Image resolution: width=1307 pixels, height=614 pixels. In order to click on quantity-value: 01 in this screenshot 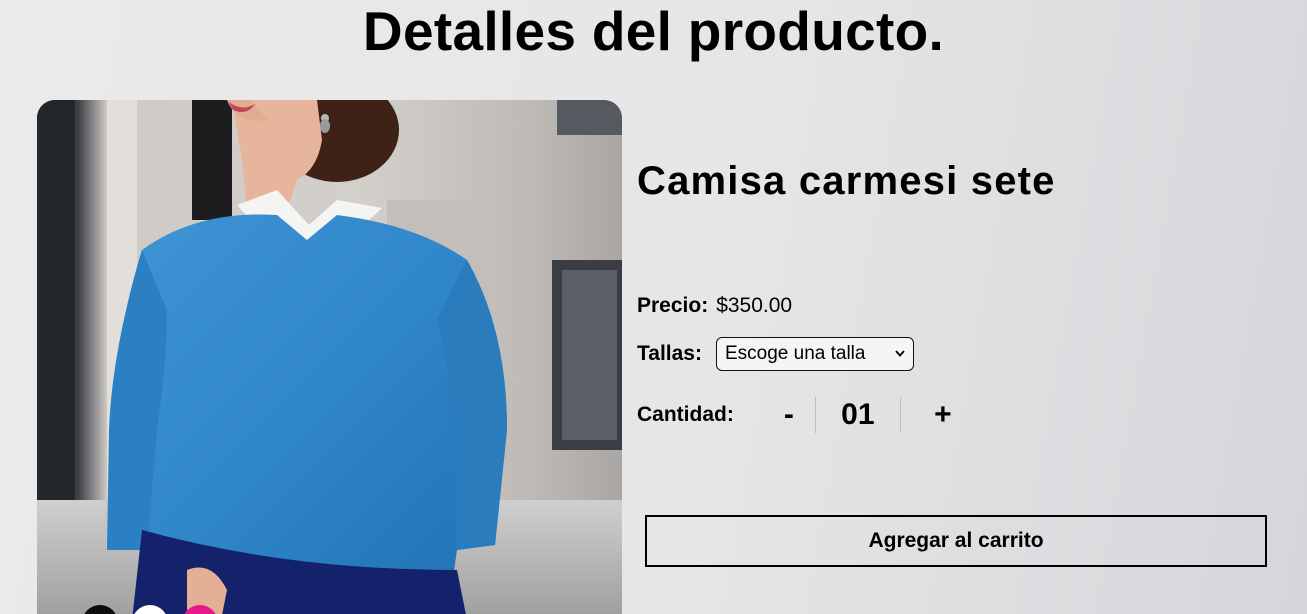, I will do `click(858, 414)`.